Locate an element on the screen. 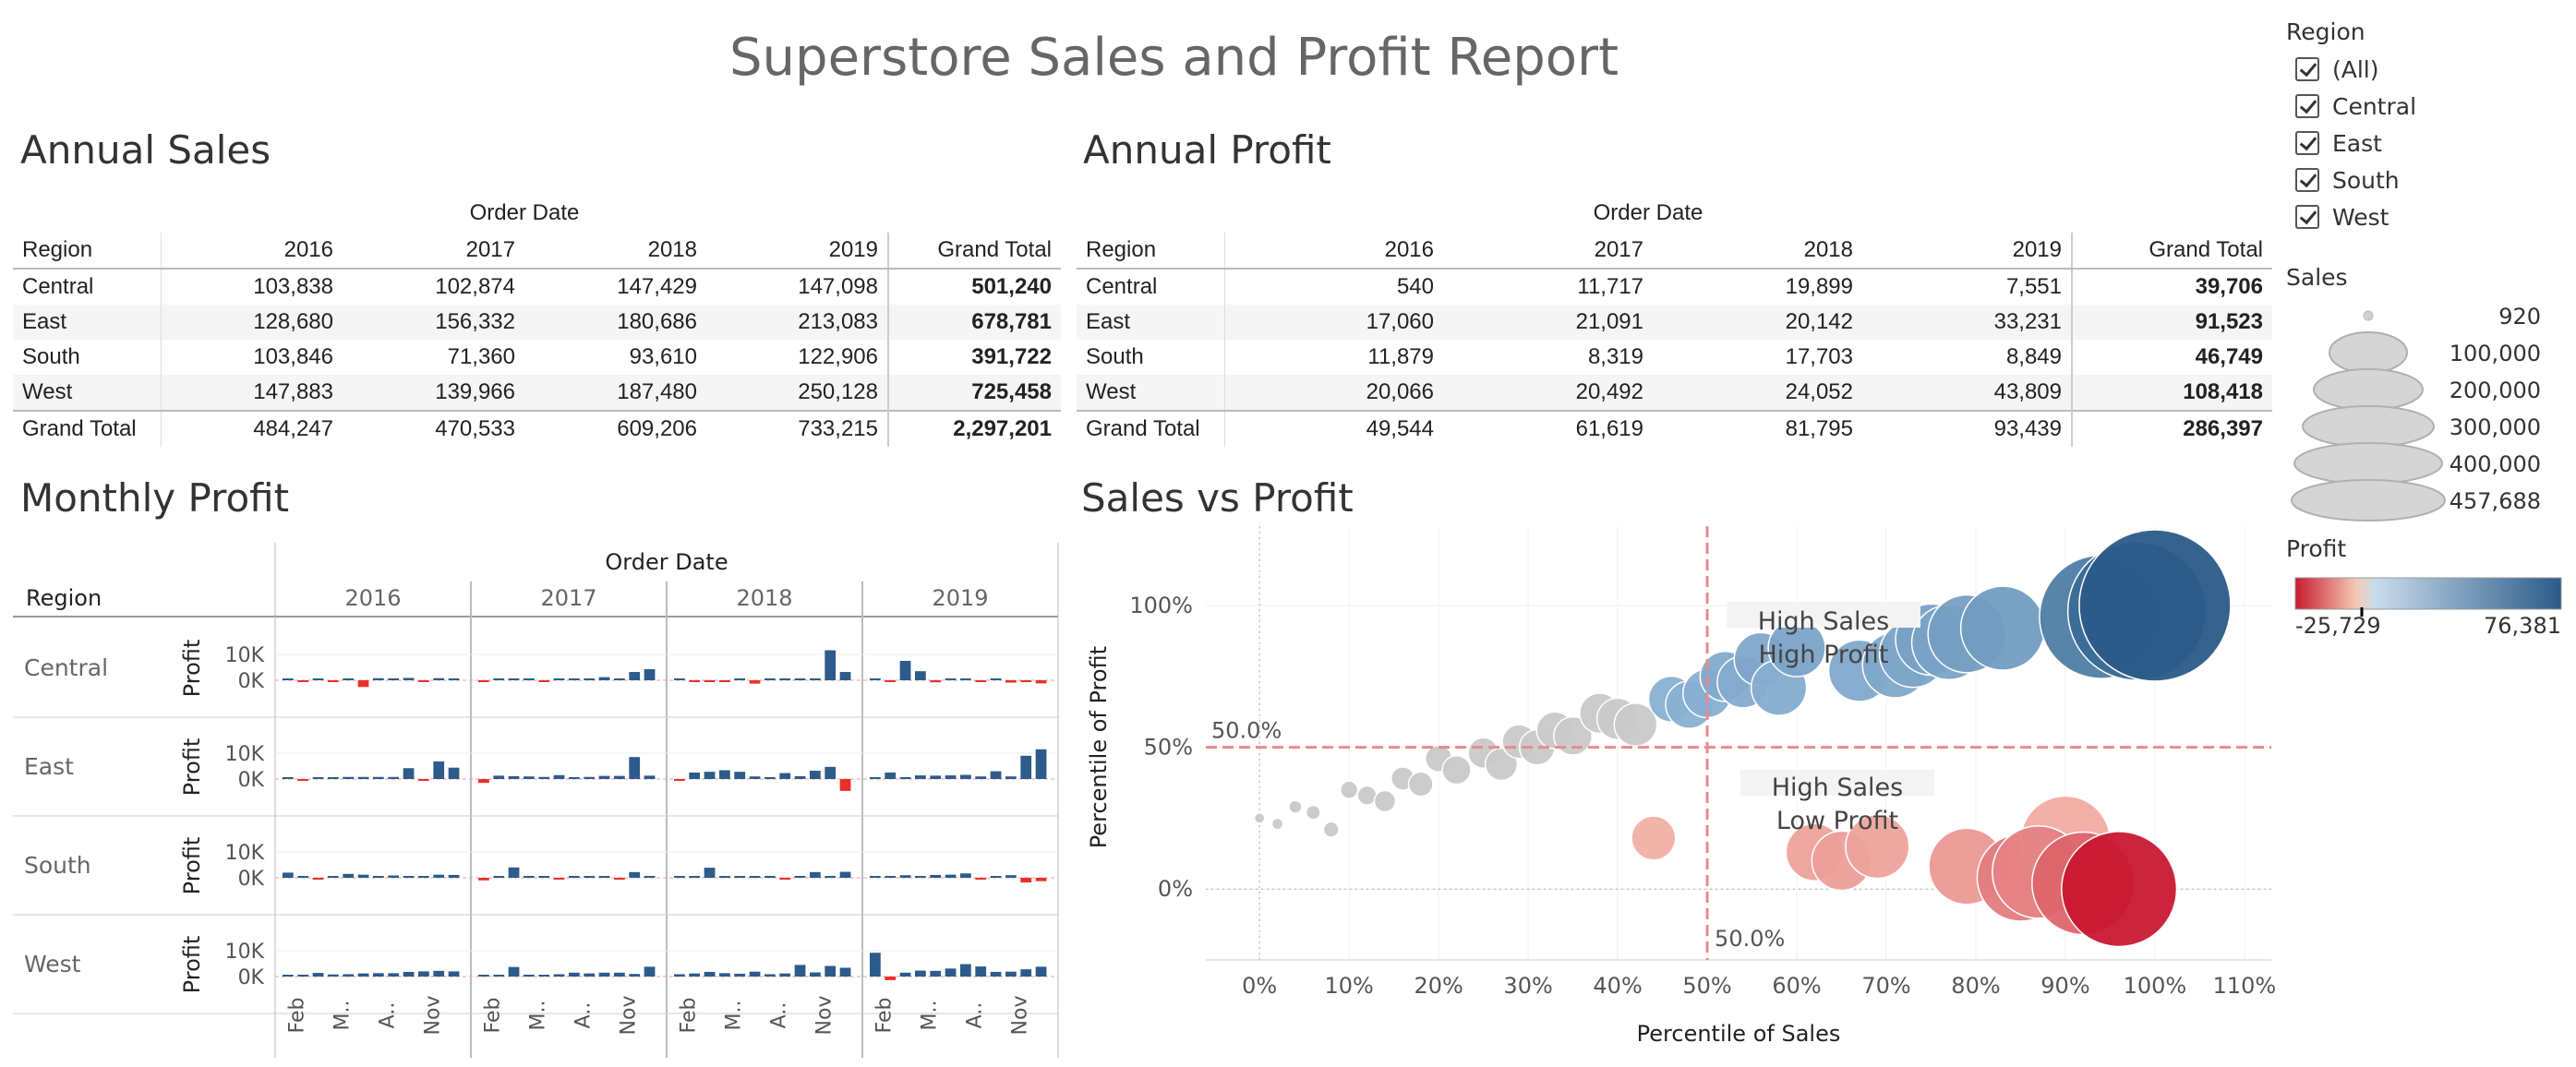 This screenshot has width=2576, height=1067. year-header: 2018 is located at coordinates (764, 598).